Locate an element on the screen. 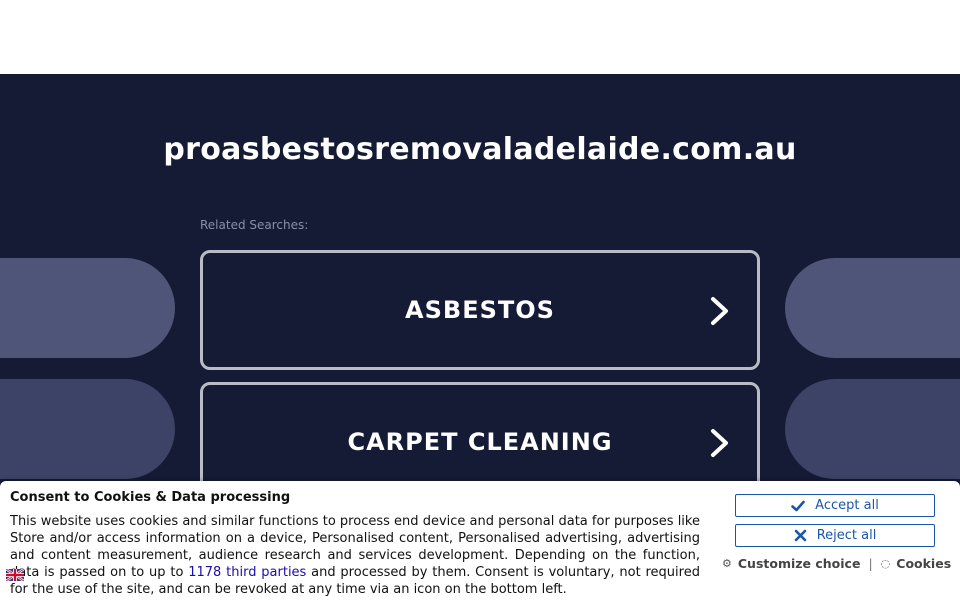 The height and width of the screenshot is (600, 960). search-link-label: ASBESTOS is located at coordinates (480, 310).